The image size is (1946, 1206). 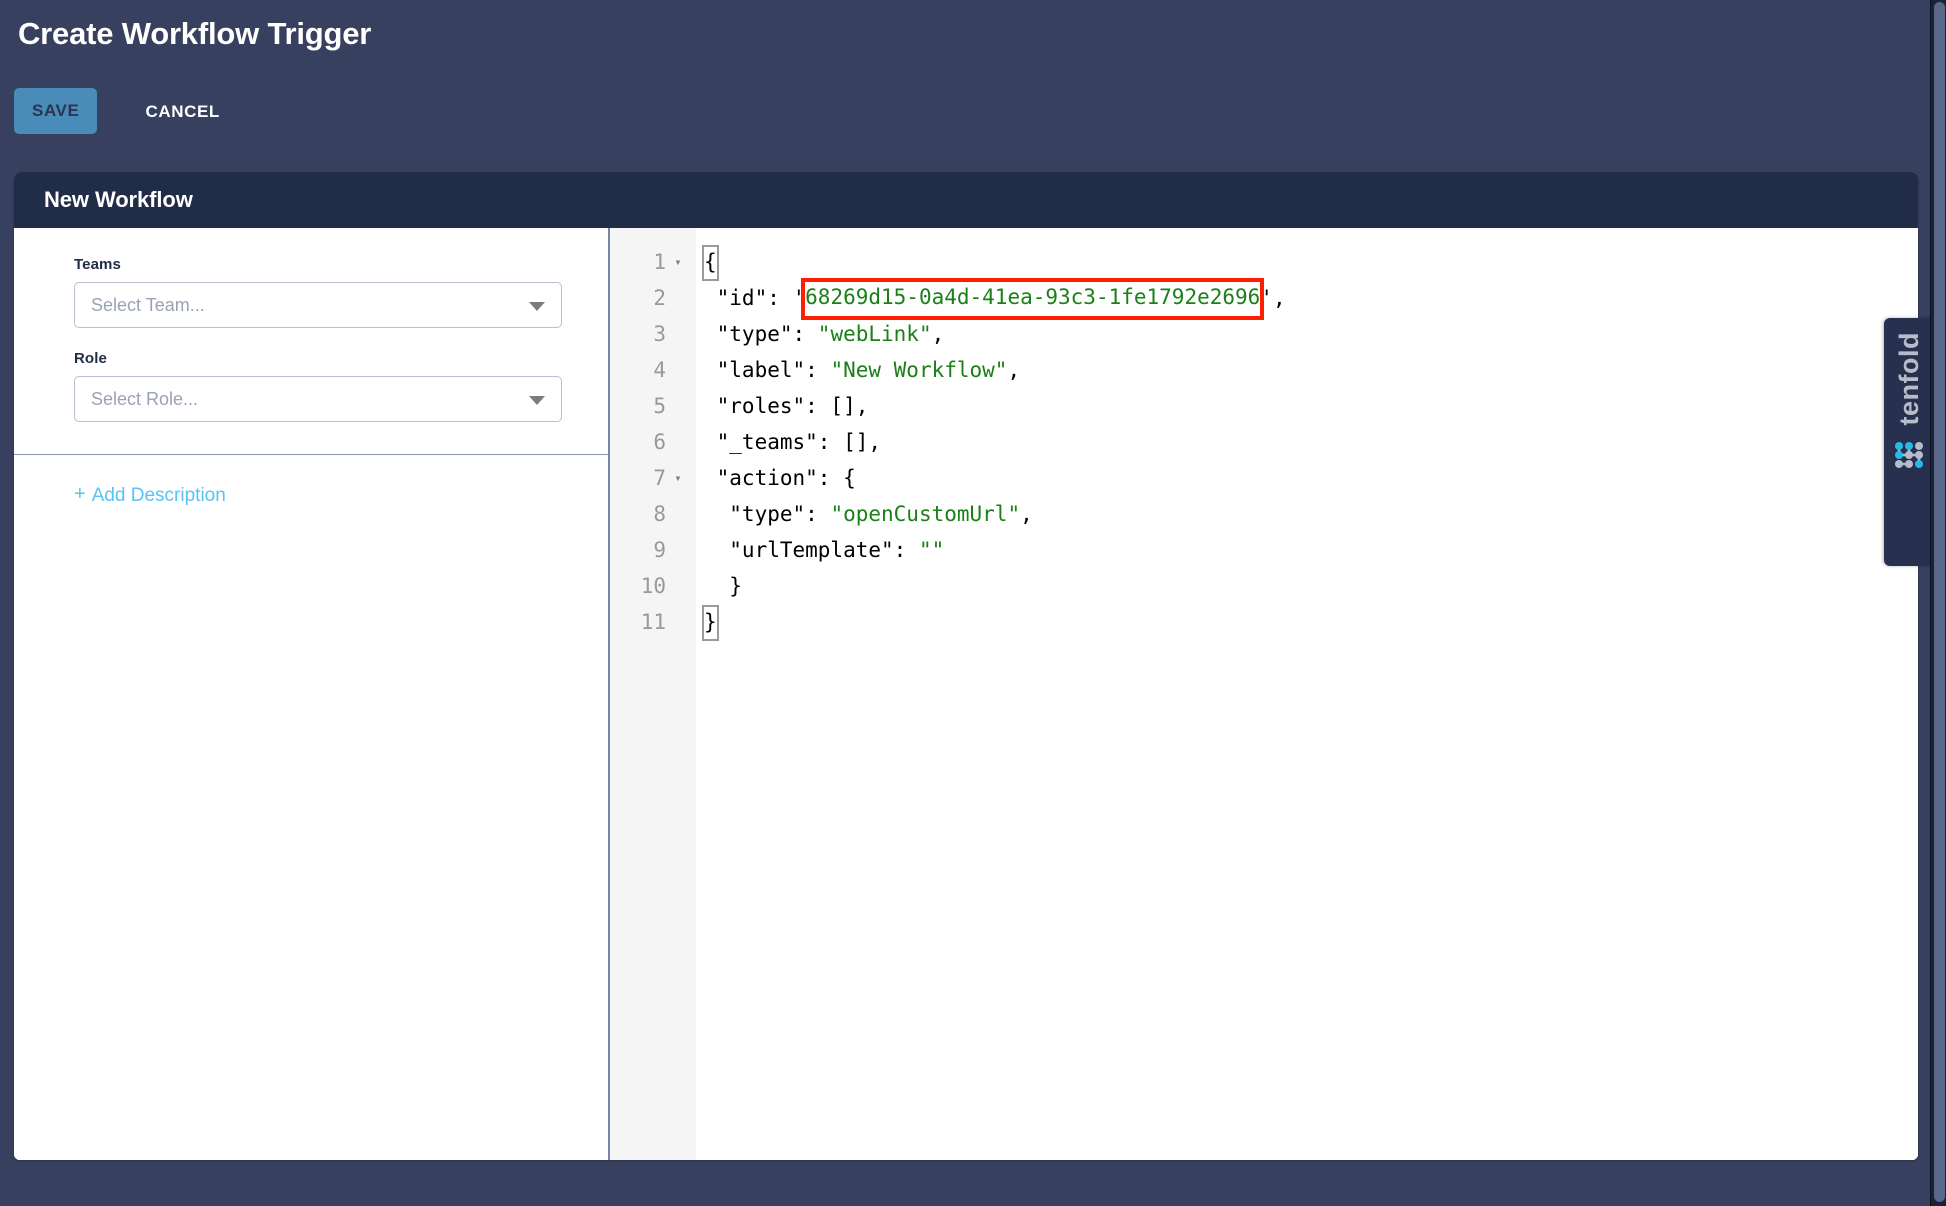 I want to click on description-section: + Add Description, so click(x=311, y=481).